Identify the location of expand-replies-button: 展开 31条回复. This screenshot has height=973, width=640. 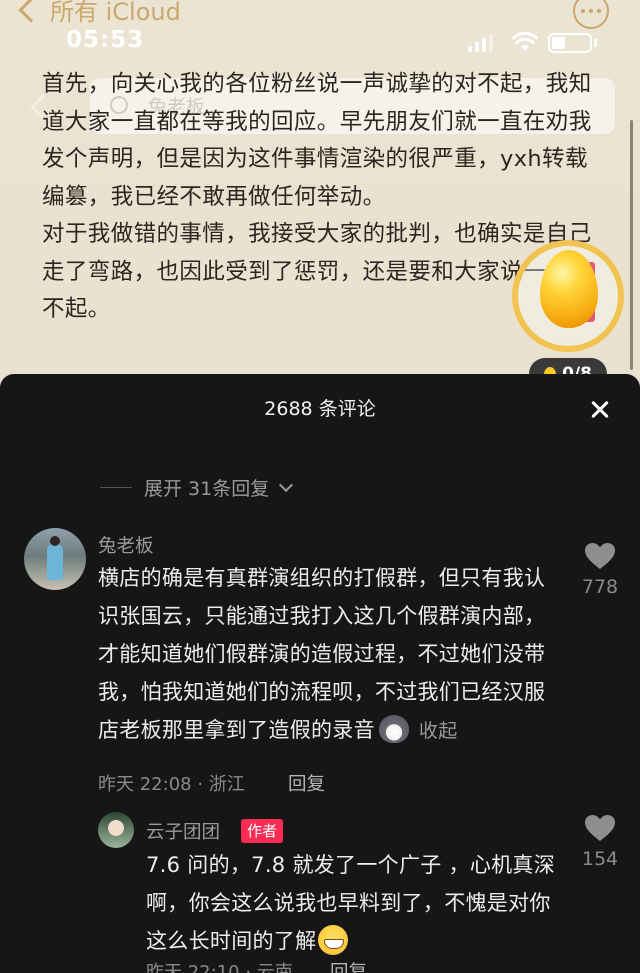
(197, 487).